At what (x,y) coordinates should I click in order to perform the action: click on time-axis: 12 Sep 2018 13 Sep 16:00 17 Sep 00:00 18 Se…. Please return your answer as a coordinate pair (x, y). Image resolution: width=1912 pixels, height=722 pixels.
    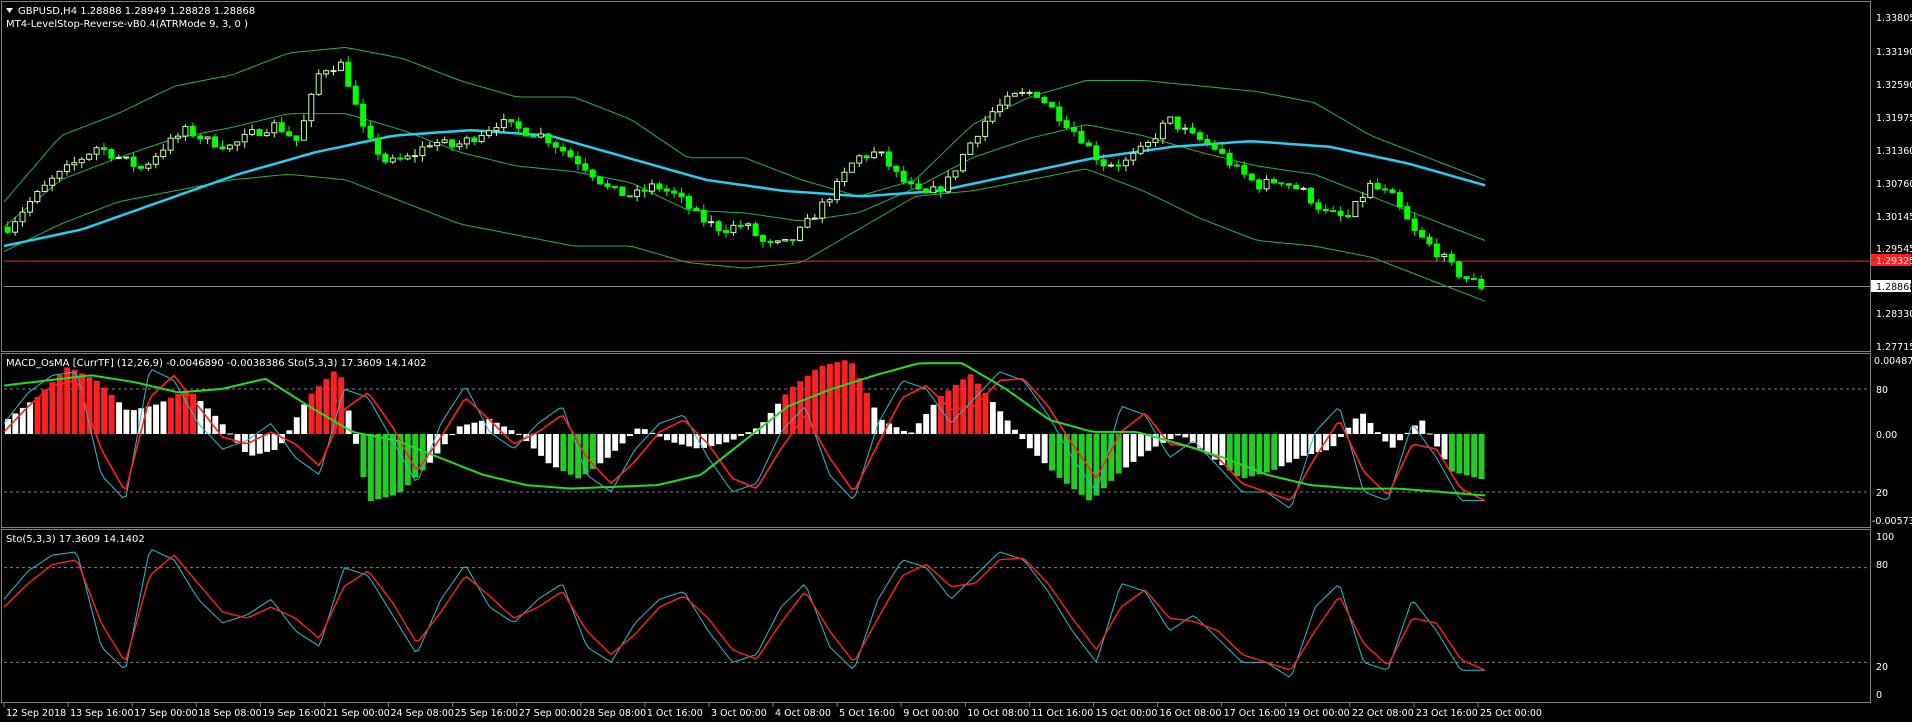
    Looking at the image, I should click on (772, 711).